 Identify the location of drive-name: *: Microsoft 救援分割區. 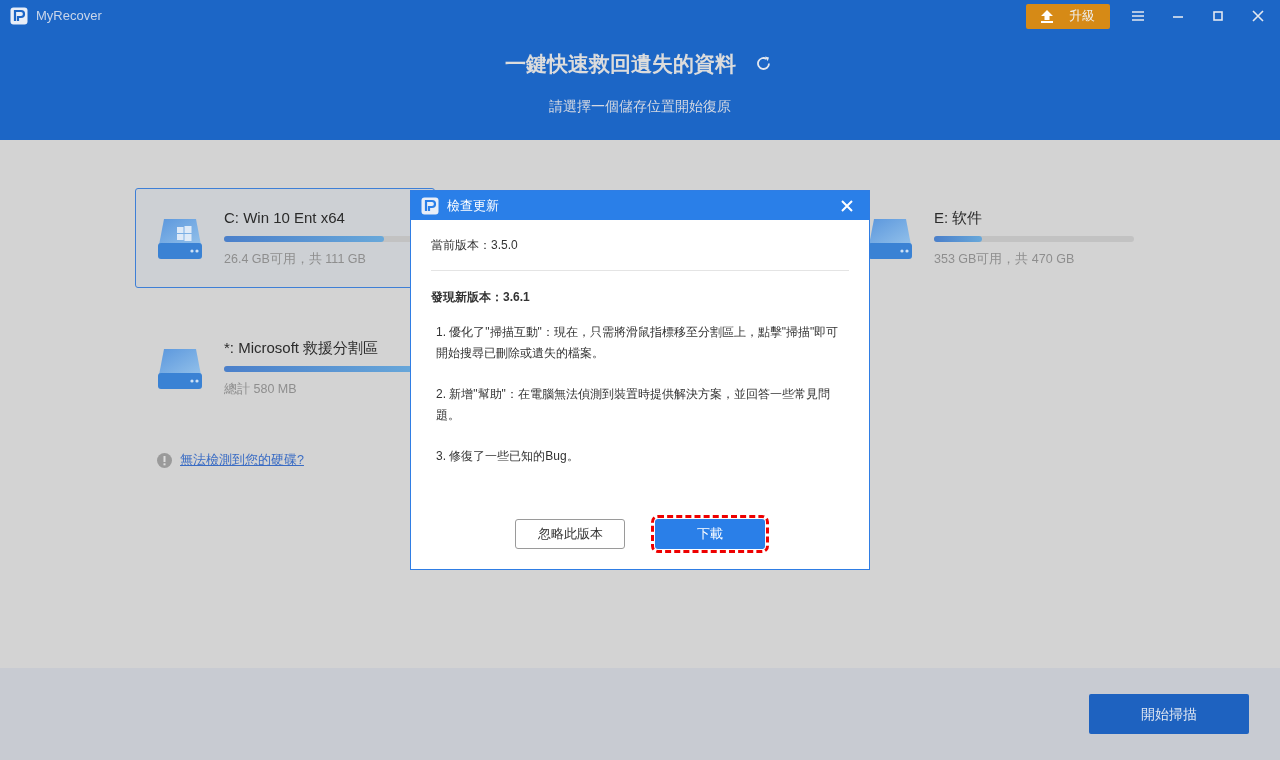
(302, 348).